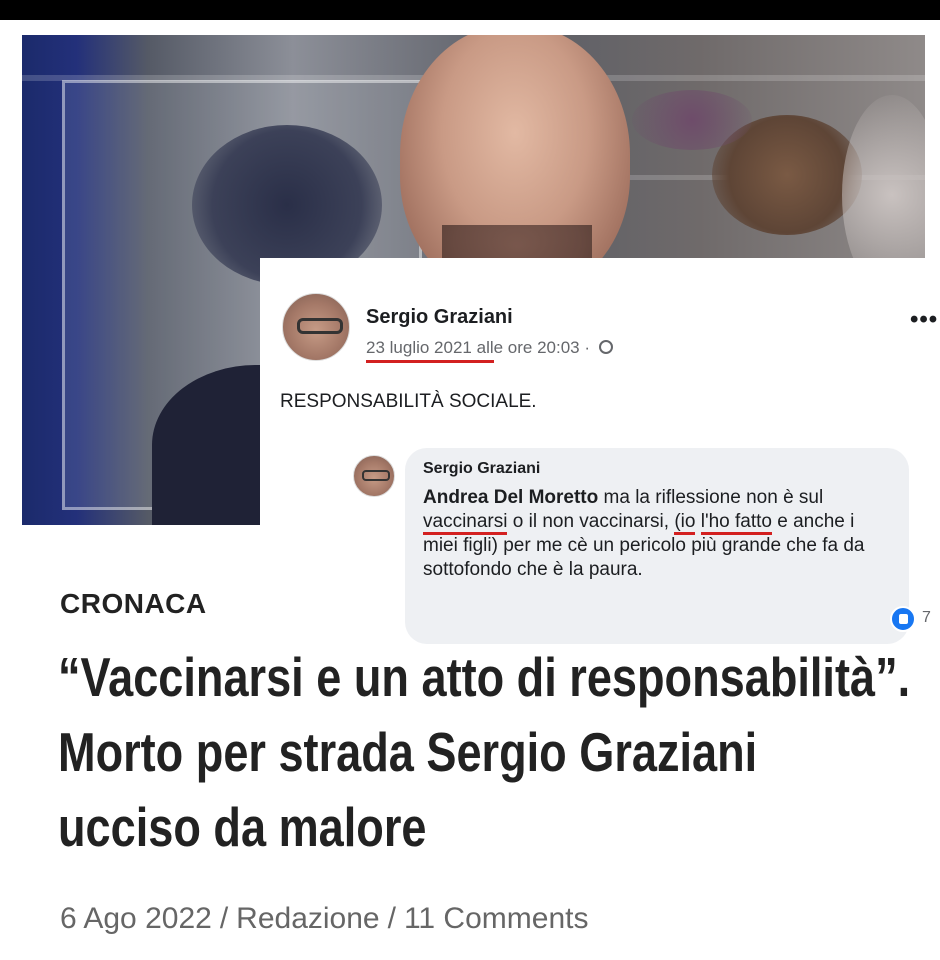 Image resolution: width=940 pixels, height=960 pixels. What do you see at coordinates (657, 469) in the screenshot?
I see `comment-author: Sergio Graziani` at bounding box center [657, 469].